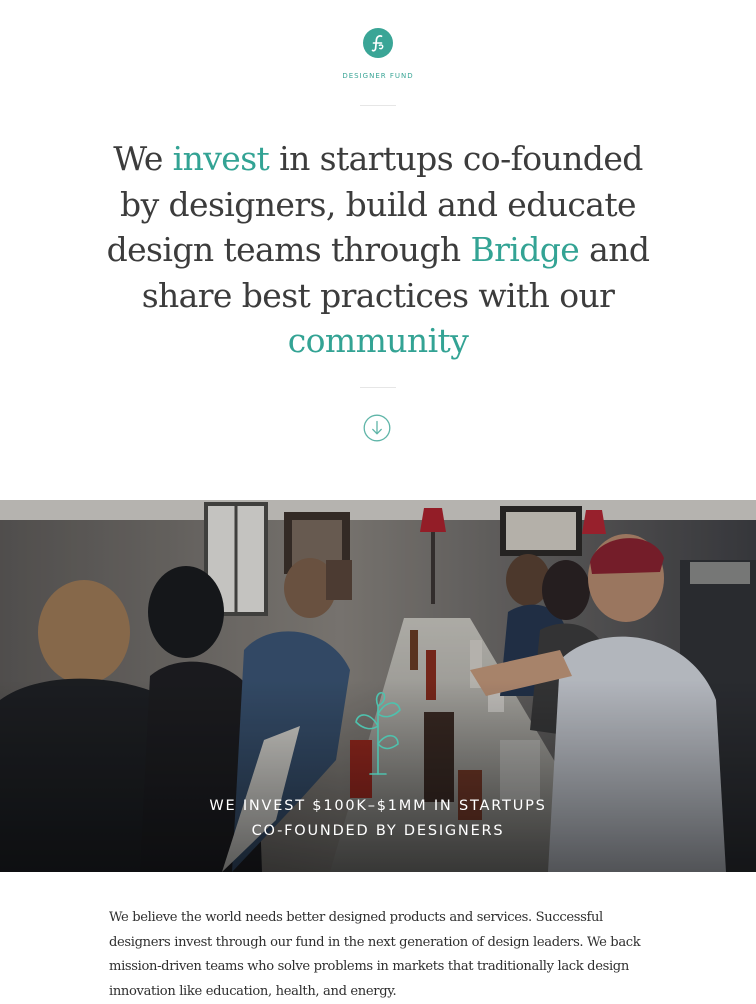 The height and width of the screenshot is (1004, 756). Describe the element at coordinates (524, 249) in the screenshot. I see `headline-link-bridge: Bridge` at that location.